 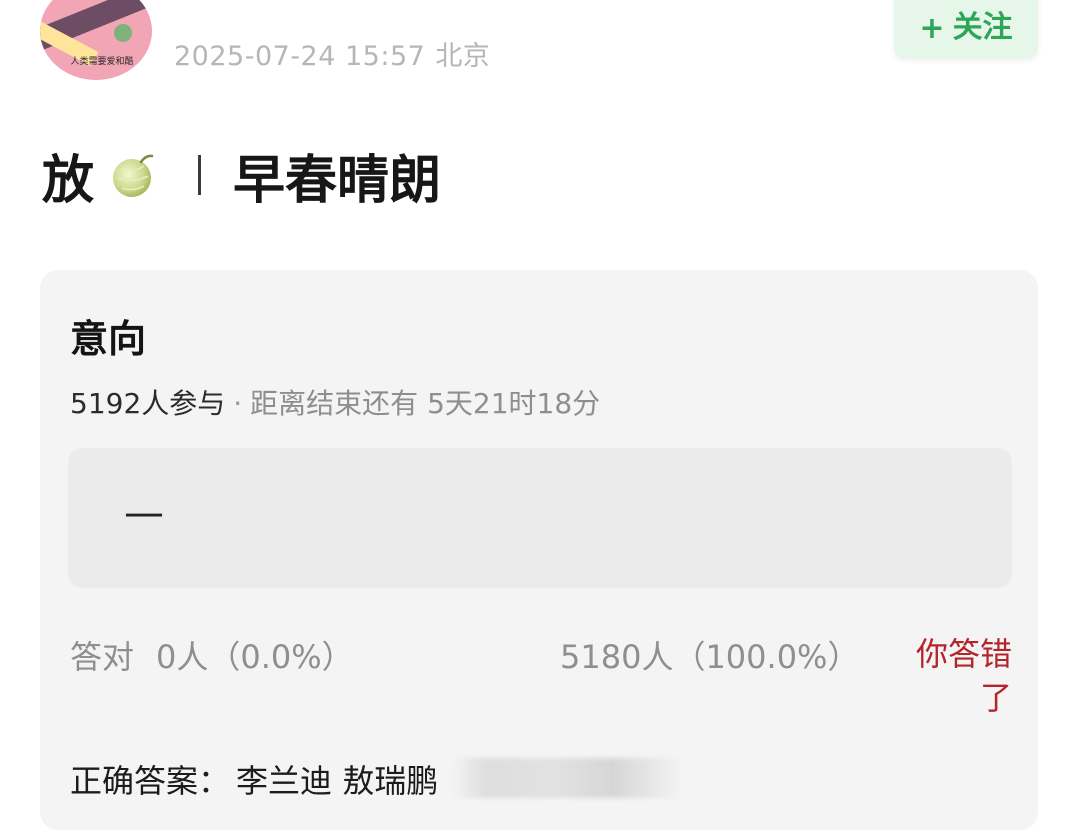 I want to click on answer-box: —, so click(x=540, y=518).